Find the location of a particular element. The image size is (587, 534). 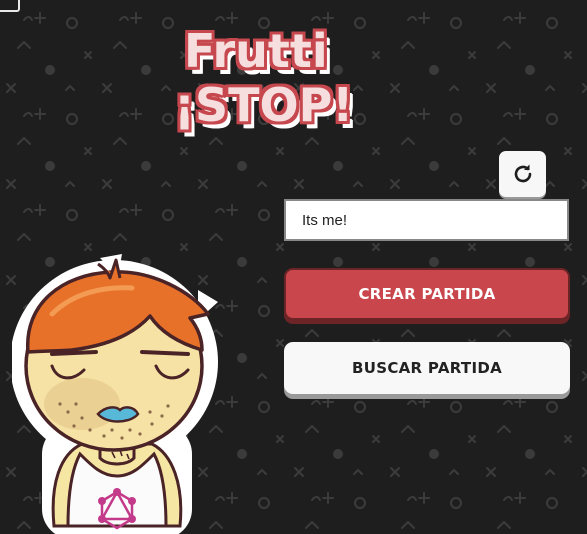

search-game-button: BUSCAR PARTIDA is located at coordinates (427, 368).